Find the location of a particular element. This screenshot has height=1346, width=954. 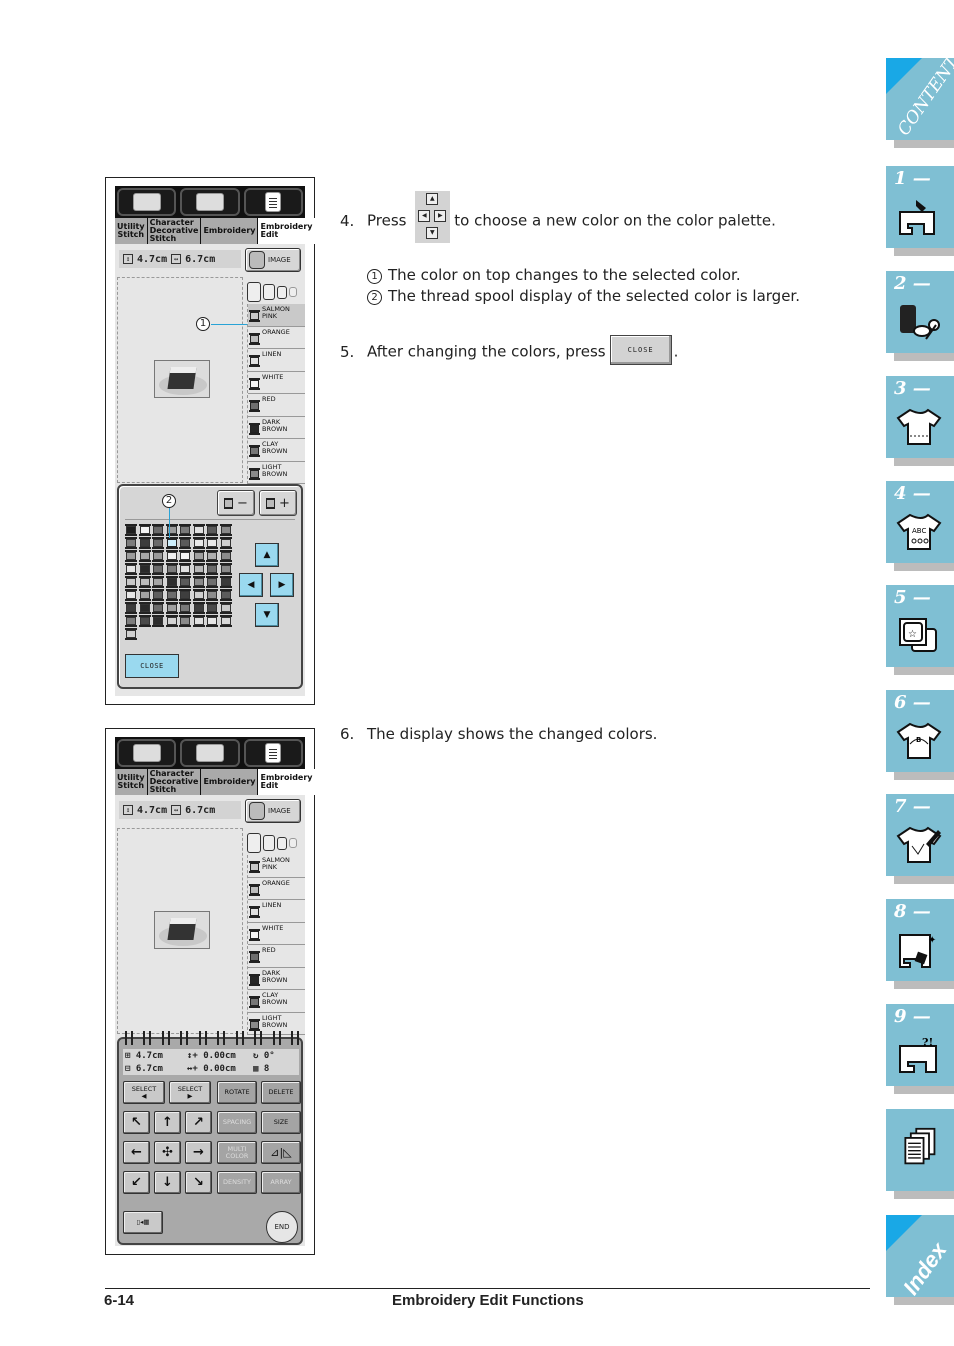

nav-index-tab: Index is located at coordinates (920, 1260).